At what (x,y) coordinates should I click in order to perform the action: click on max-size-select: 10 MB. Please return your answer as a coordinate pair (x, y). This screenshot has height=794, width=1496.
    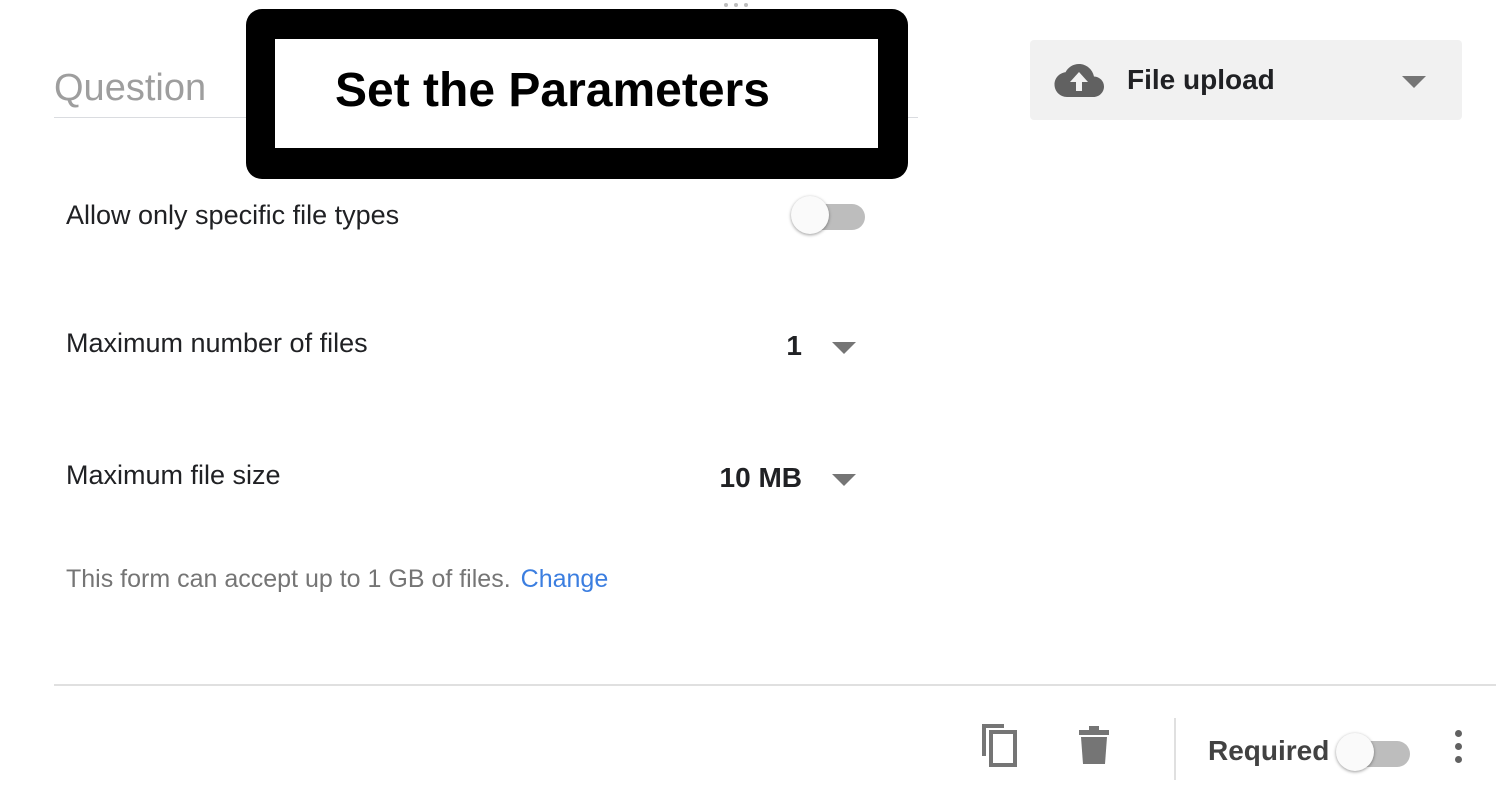
    Looking at the image, I should click on (778, 478).